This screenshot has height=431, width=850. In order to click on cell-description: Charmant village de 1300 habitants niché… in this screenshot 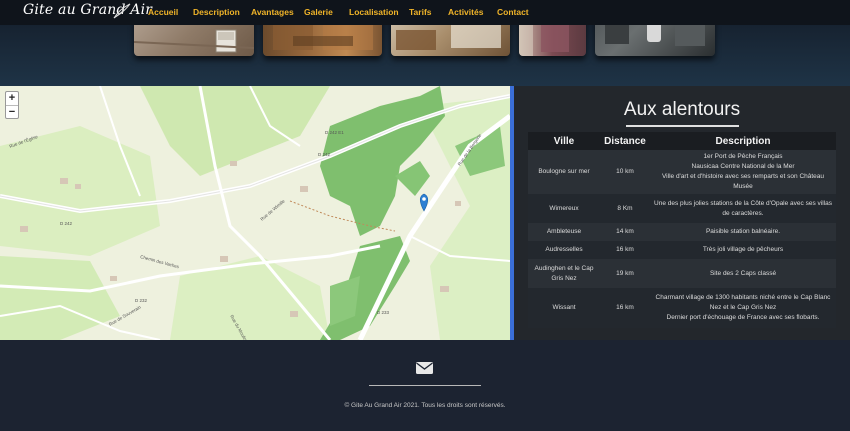, I will do `click(743, 308)`.